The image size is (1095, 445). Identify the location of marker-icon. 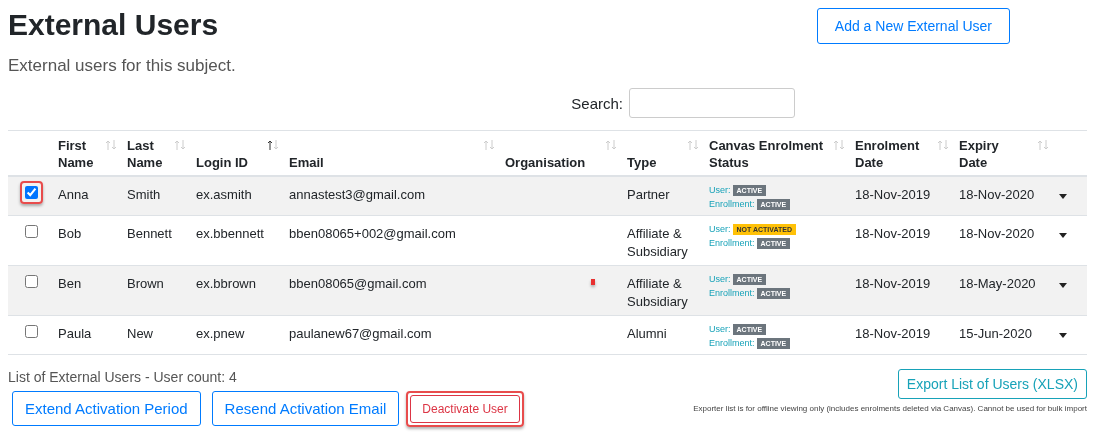
(593, 282).